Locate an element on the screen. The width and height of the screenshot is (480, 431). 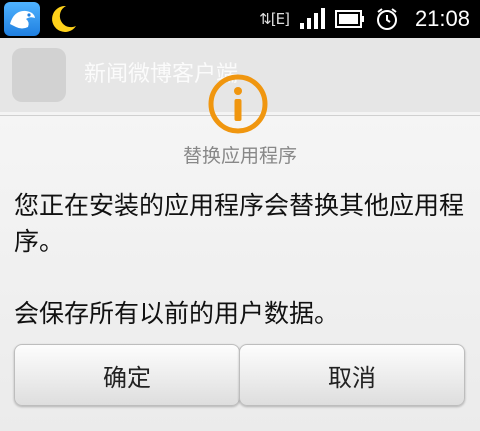
network-type-label: E is located at coordinates (280, 19).